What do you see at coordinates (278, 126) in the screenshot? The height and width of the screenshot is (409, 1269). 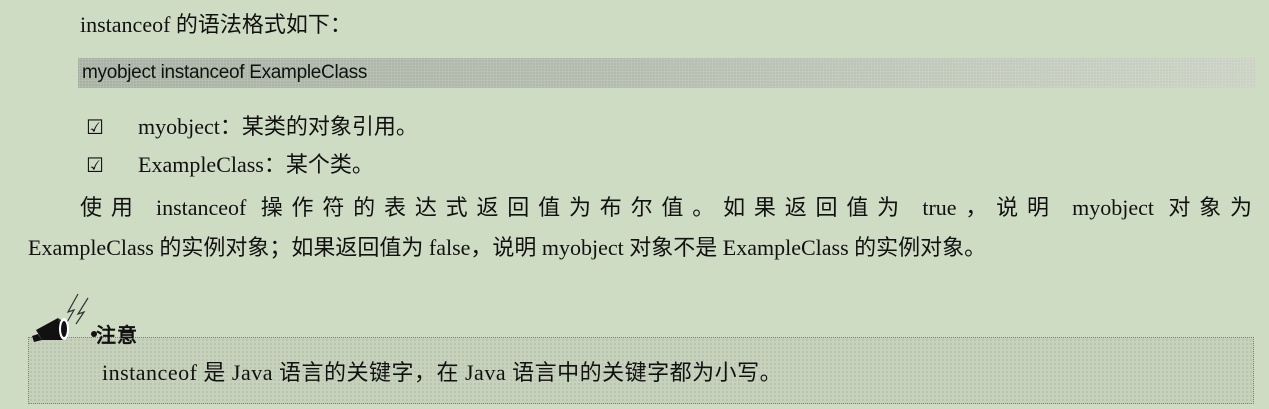 I see `bullet-text: myobject：某类的对象引用。` at bounding box center [278, 126].